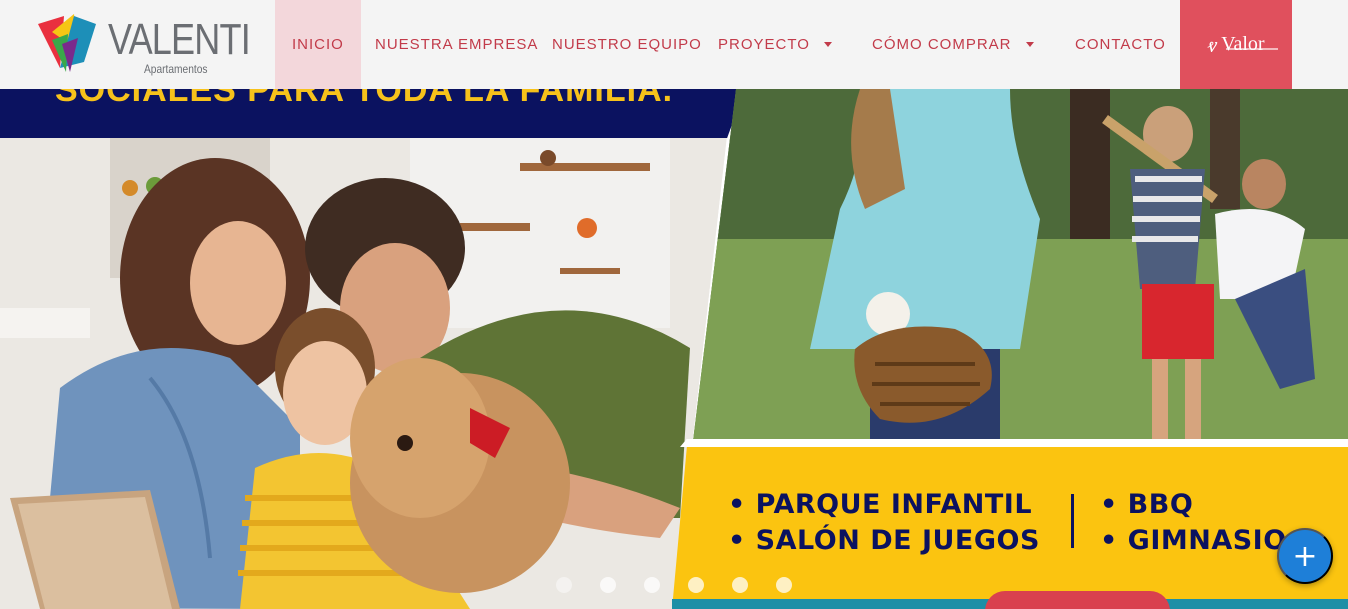 Image resolution: width=1348 pixels, height=609 pixels. What do you see at coordinates (1147, 504) in the screenshot?
I see `amenity-bbq: • BBQ` at bounding box center [1147, 504].